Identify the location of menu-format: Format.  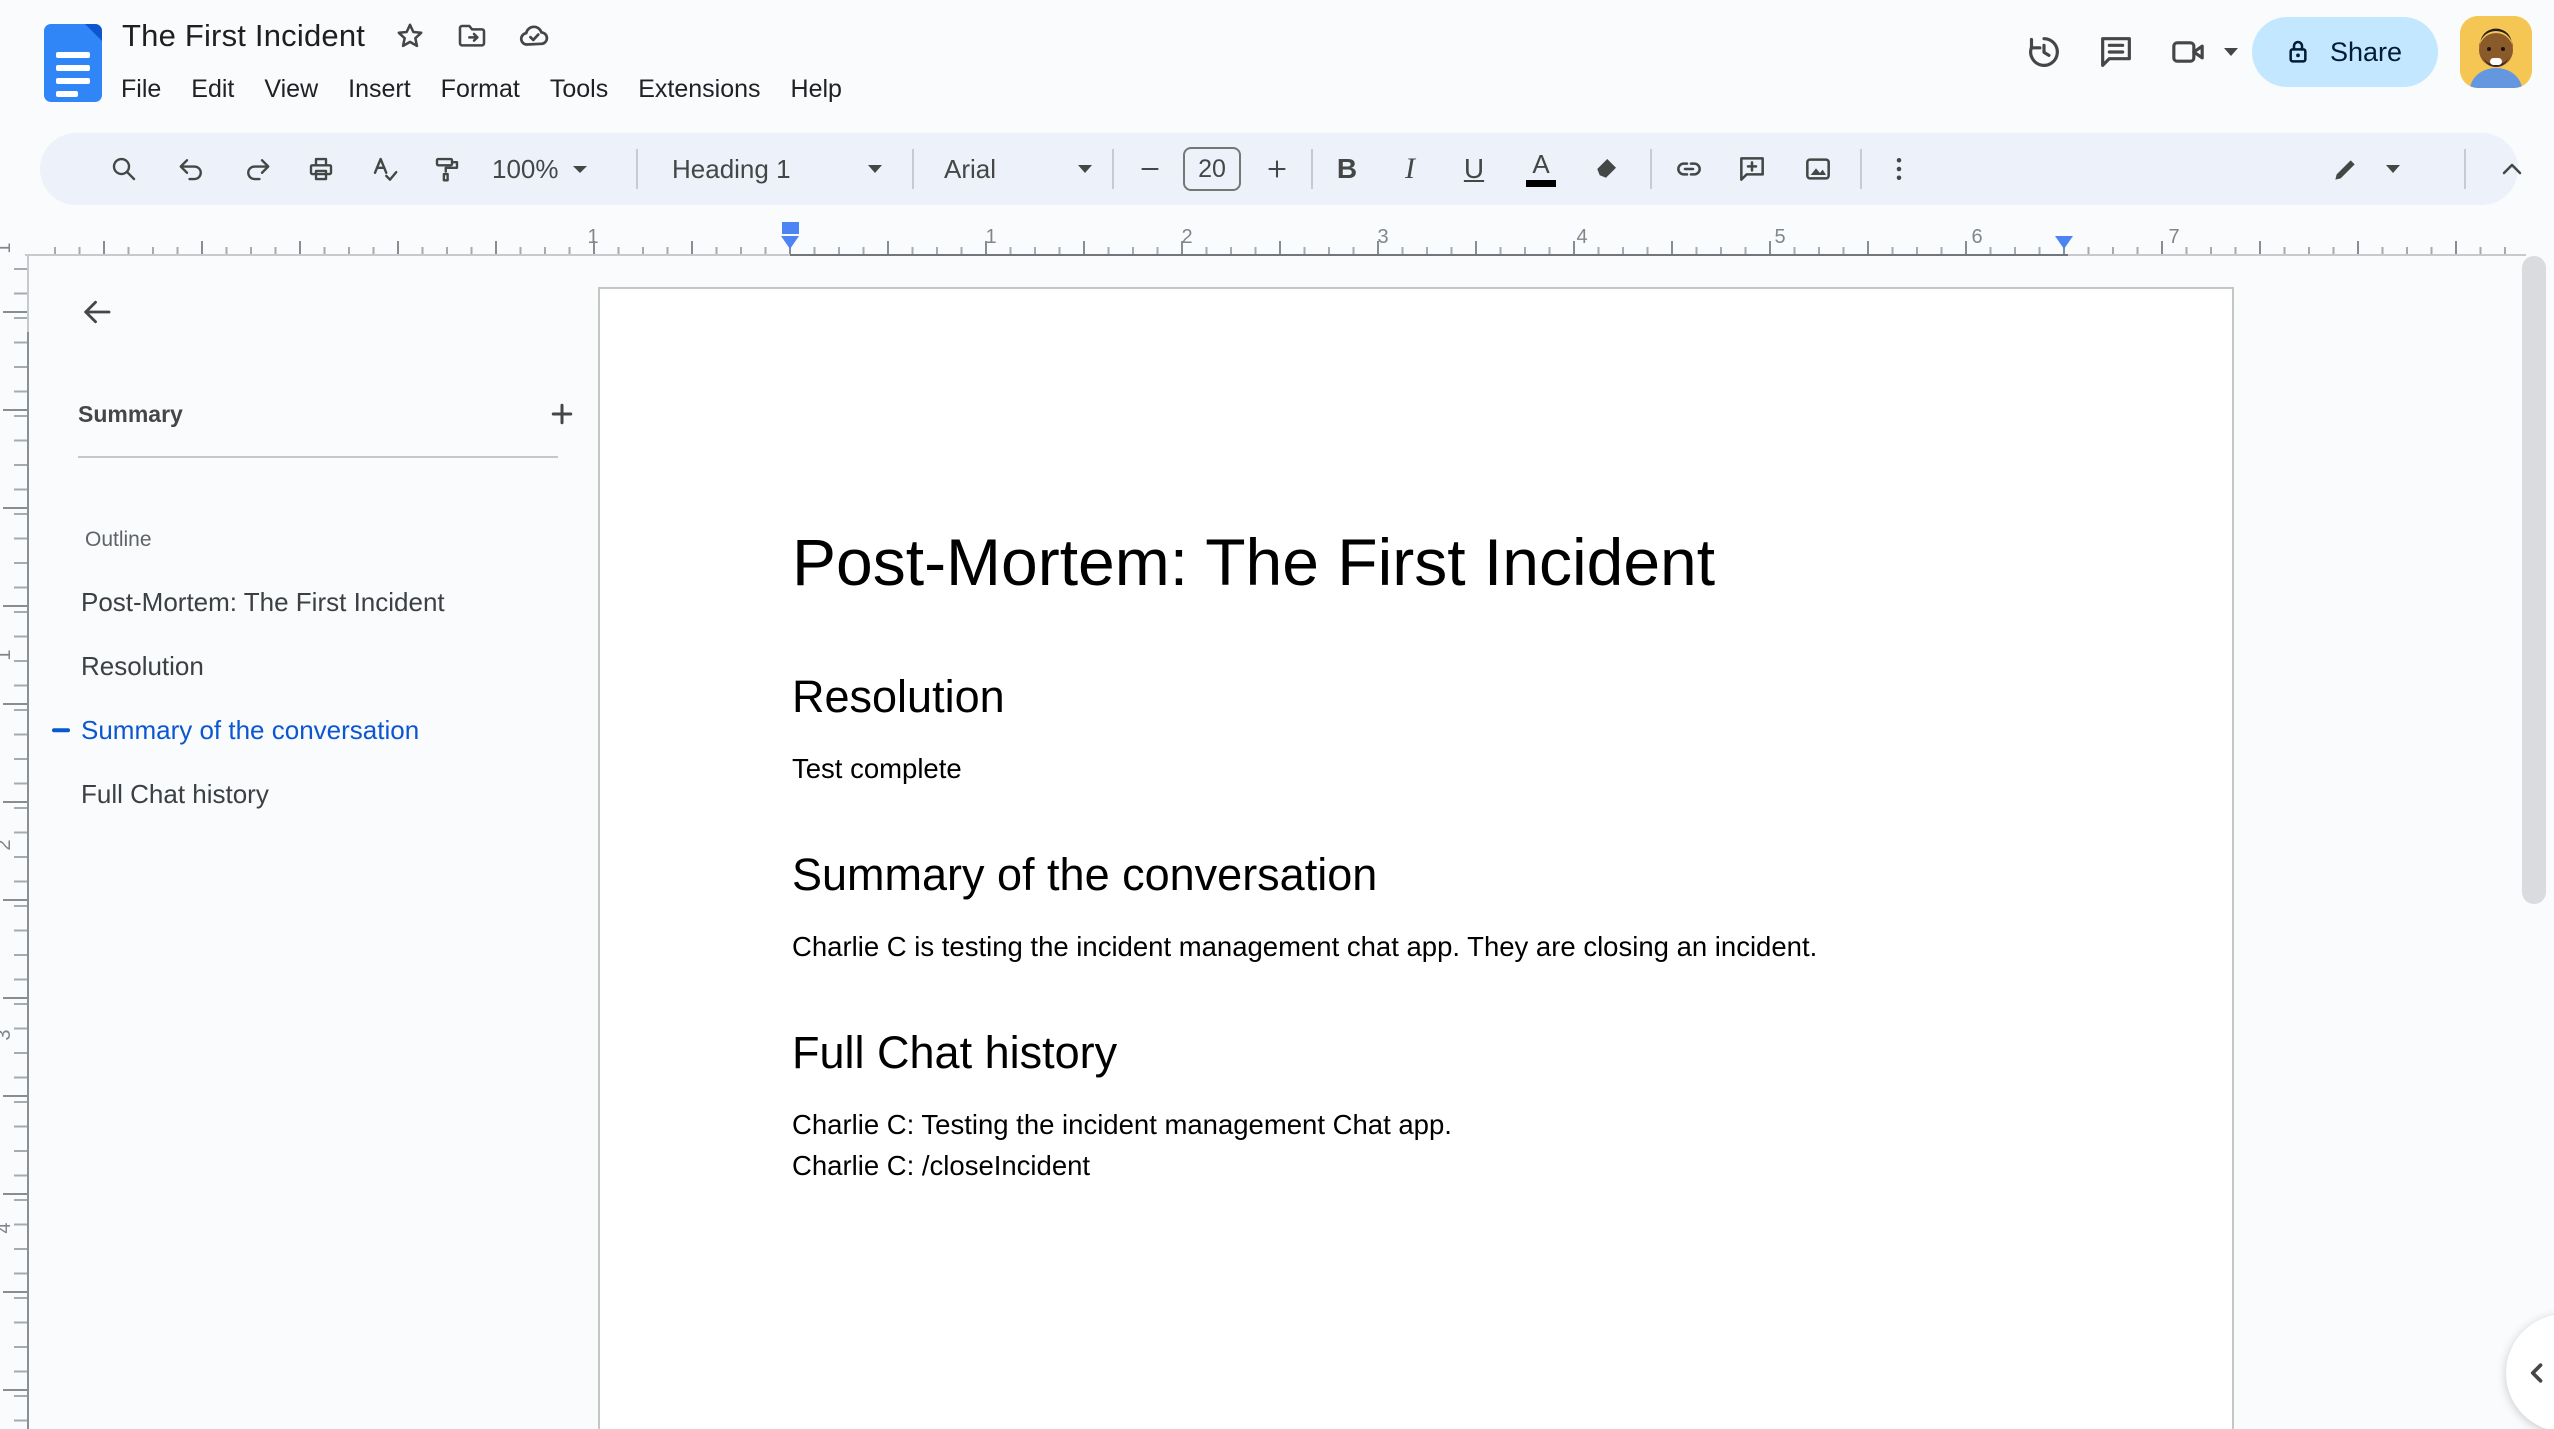
(480, 89).